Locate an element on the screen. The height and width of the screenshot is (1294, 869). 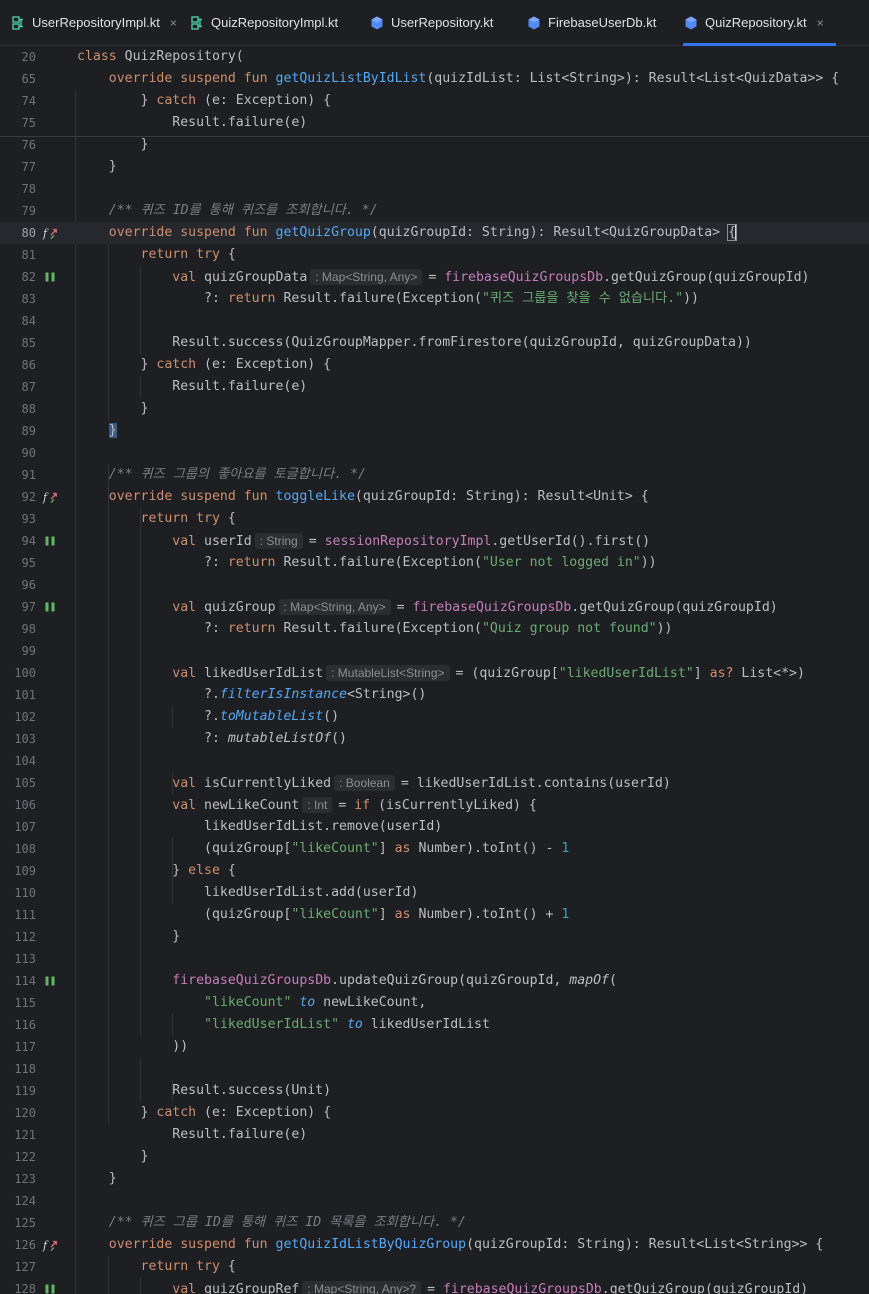
code-line-117: 117 )) is located at coordinates (434, 1047).